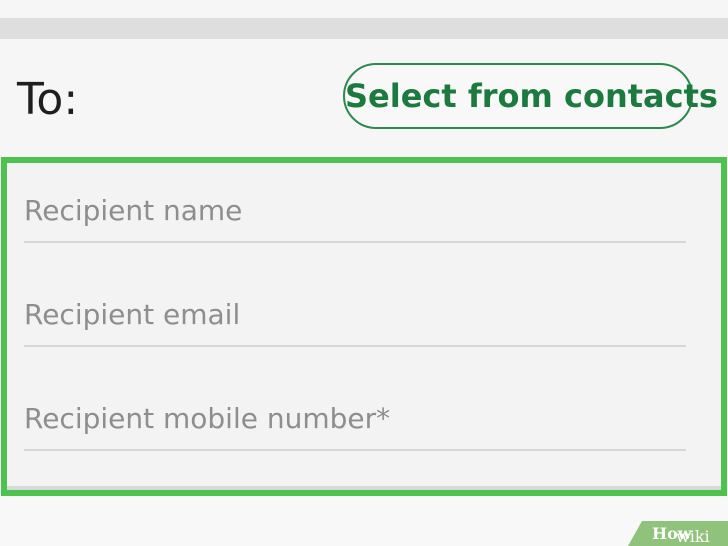 Image resolution: width=728 pixels, height=546 pixels. What do you see at coordinates (364, 488) in the screenshot?
I see `bottom-divider` at bounding box center [364, 488].